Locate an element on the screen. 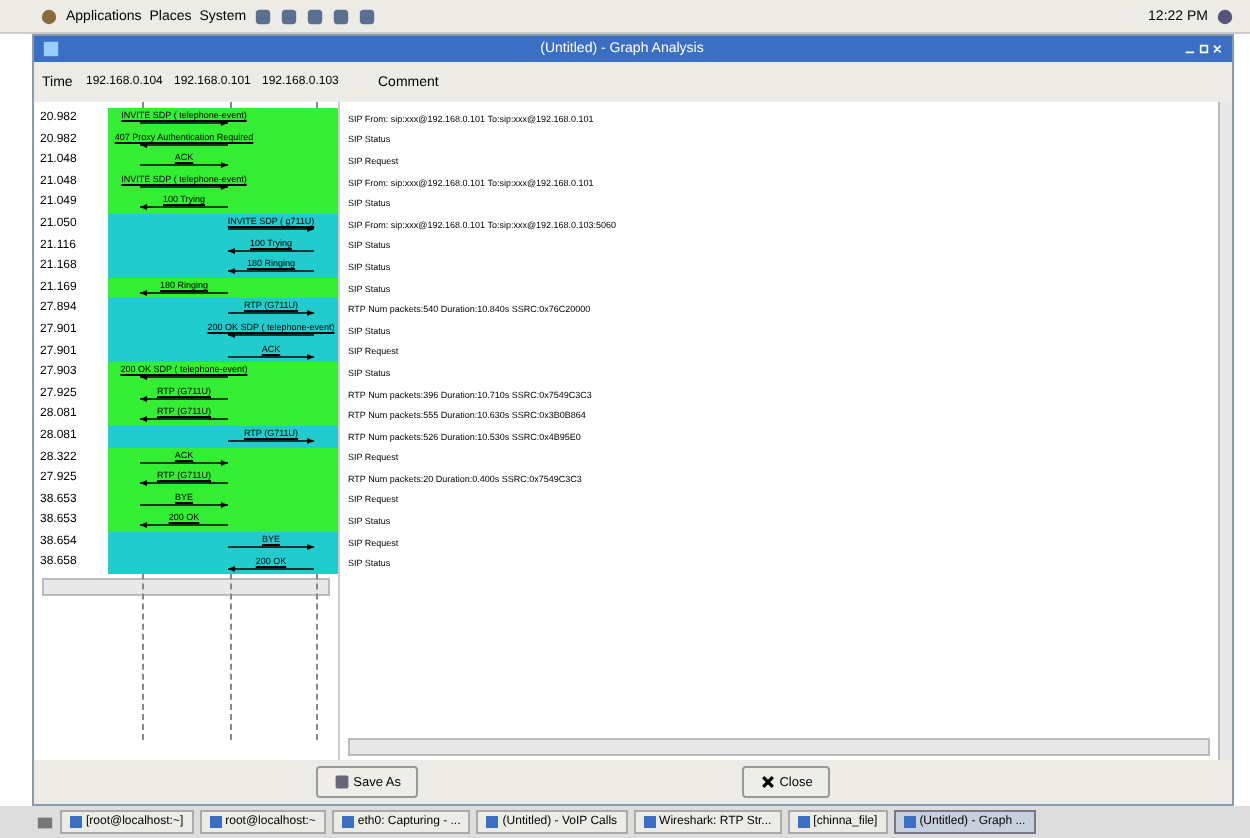 The height and width of the screenshot is (838, 1250). close-icon is located at coordinates (767, 782).